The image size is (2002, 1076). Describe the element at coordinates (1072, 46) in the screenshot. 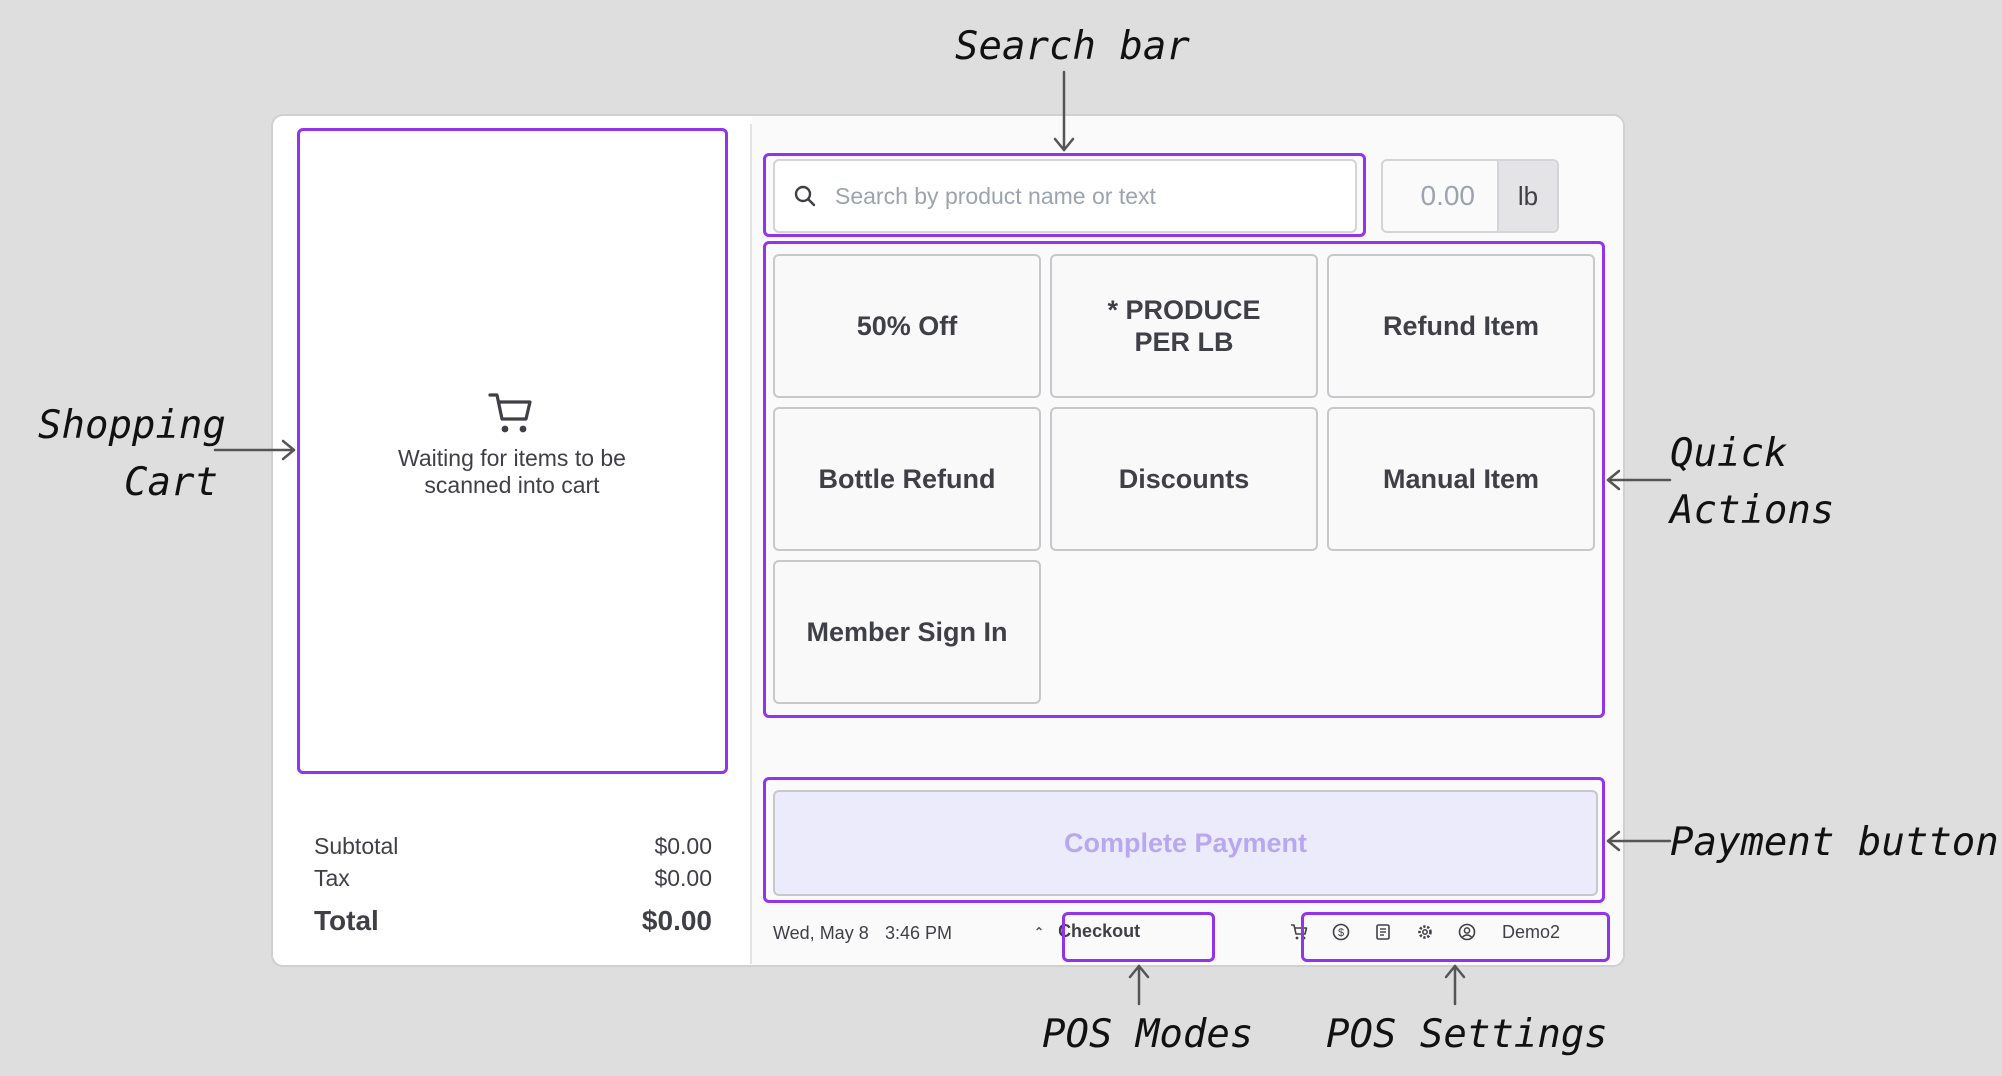

I see `callout-search-bar: Search bar` at that location.